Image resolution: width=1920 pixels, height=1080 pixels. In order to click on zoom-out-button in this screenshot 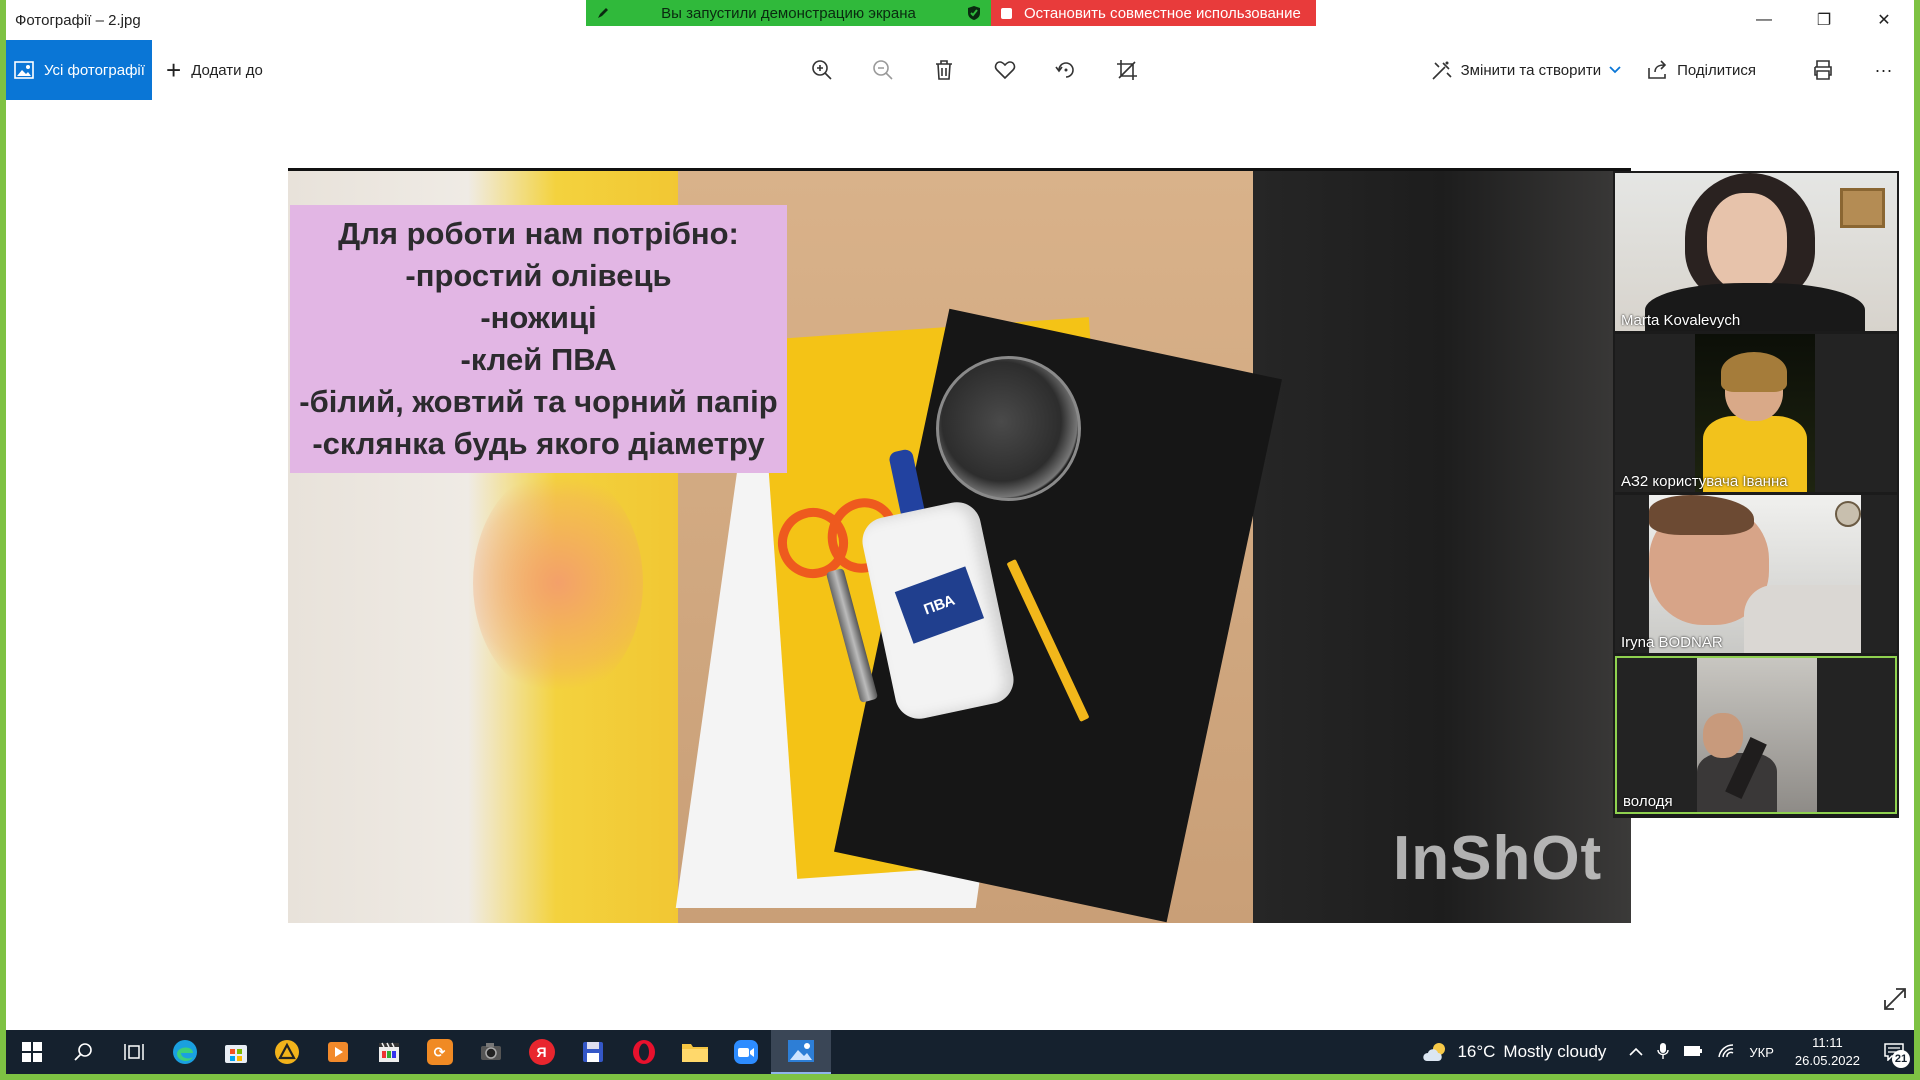, I will do `click(882, 70)`.